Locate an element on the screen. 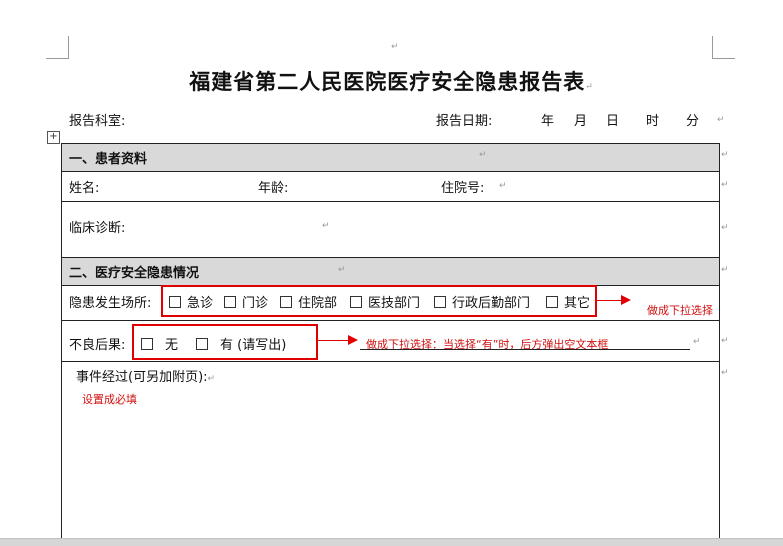 This screenshot has width=783, height=546. note-underline is located at coordinates (525, 349).